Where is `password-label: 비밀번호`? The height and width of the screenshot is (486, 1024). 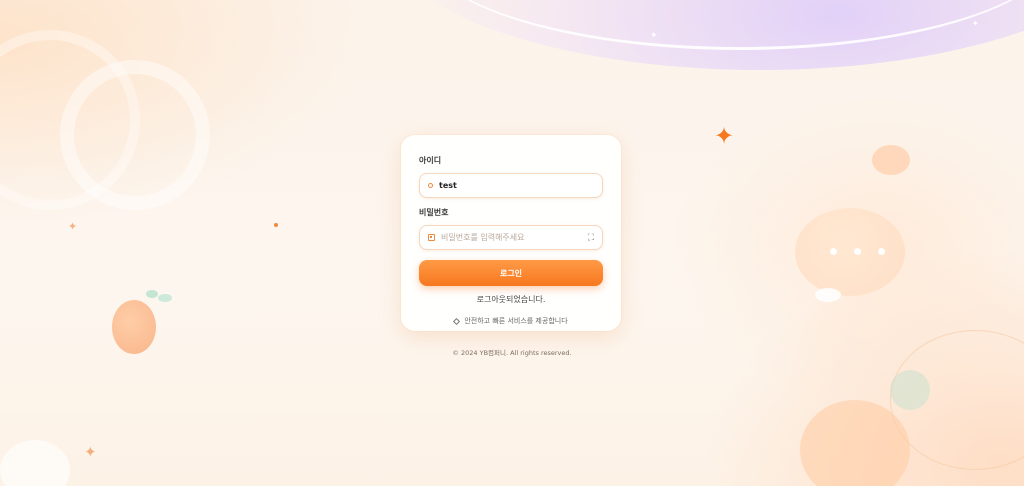
password-label: 비밀번호 is located at coordinates (434, 212).